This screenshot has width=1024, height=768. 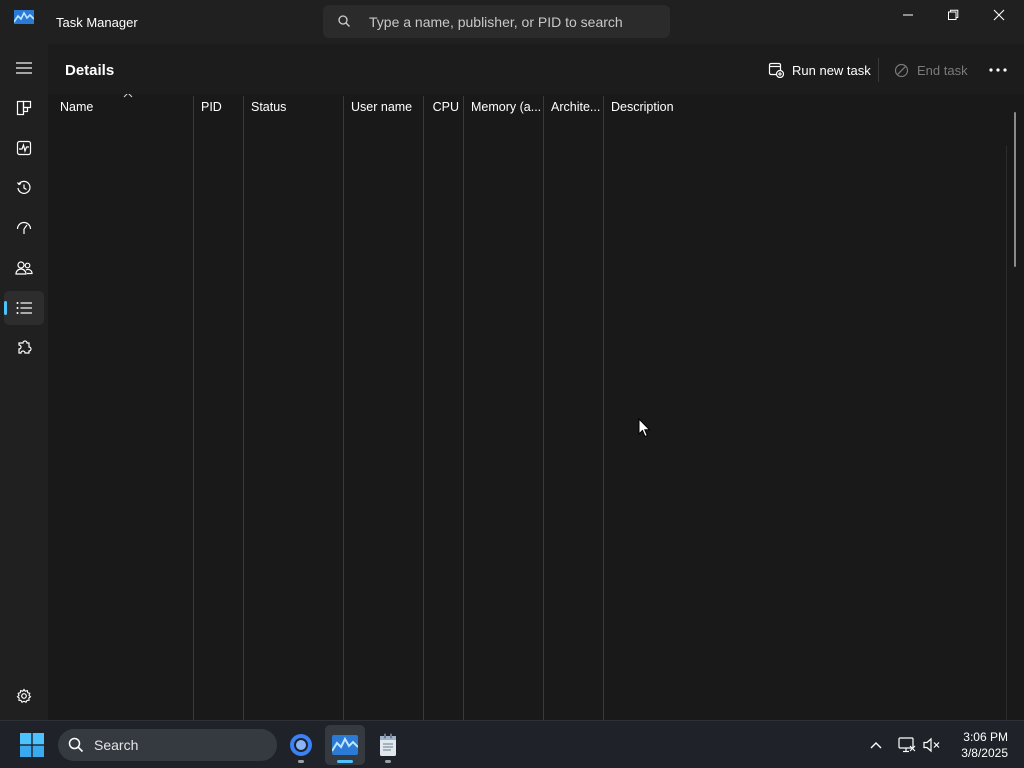 I want to click on nav-item-startup-apps, so click(x=24, y=228).